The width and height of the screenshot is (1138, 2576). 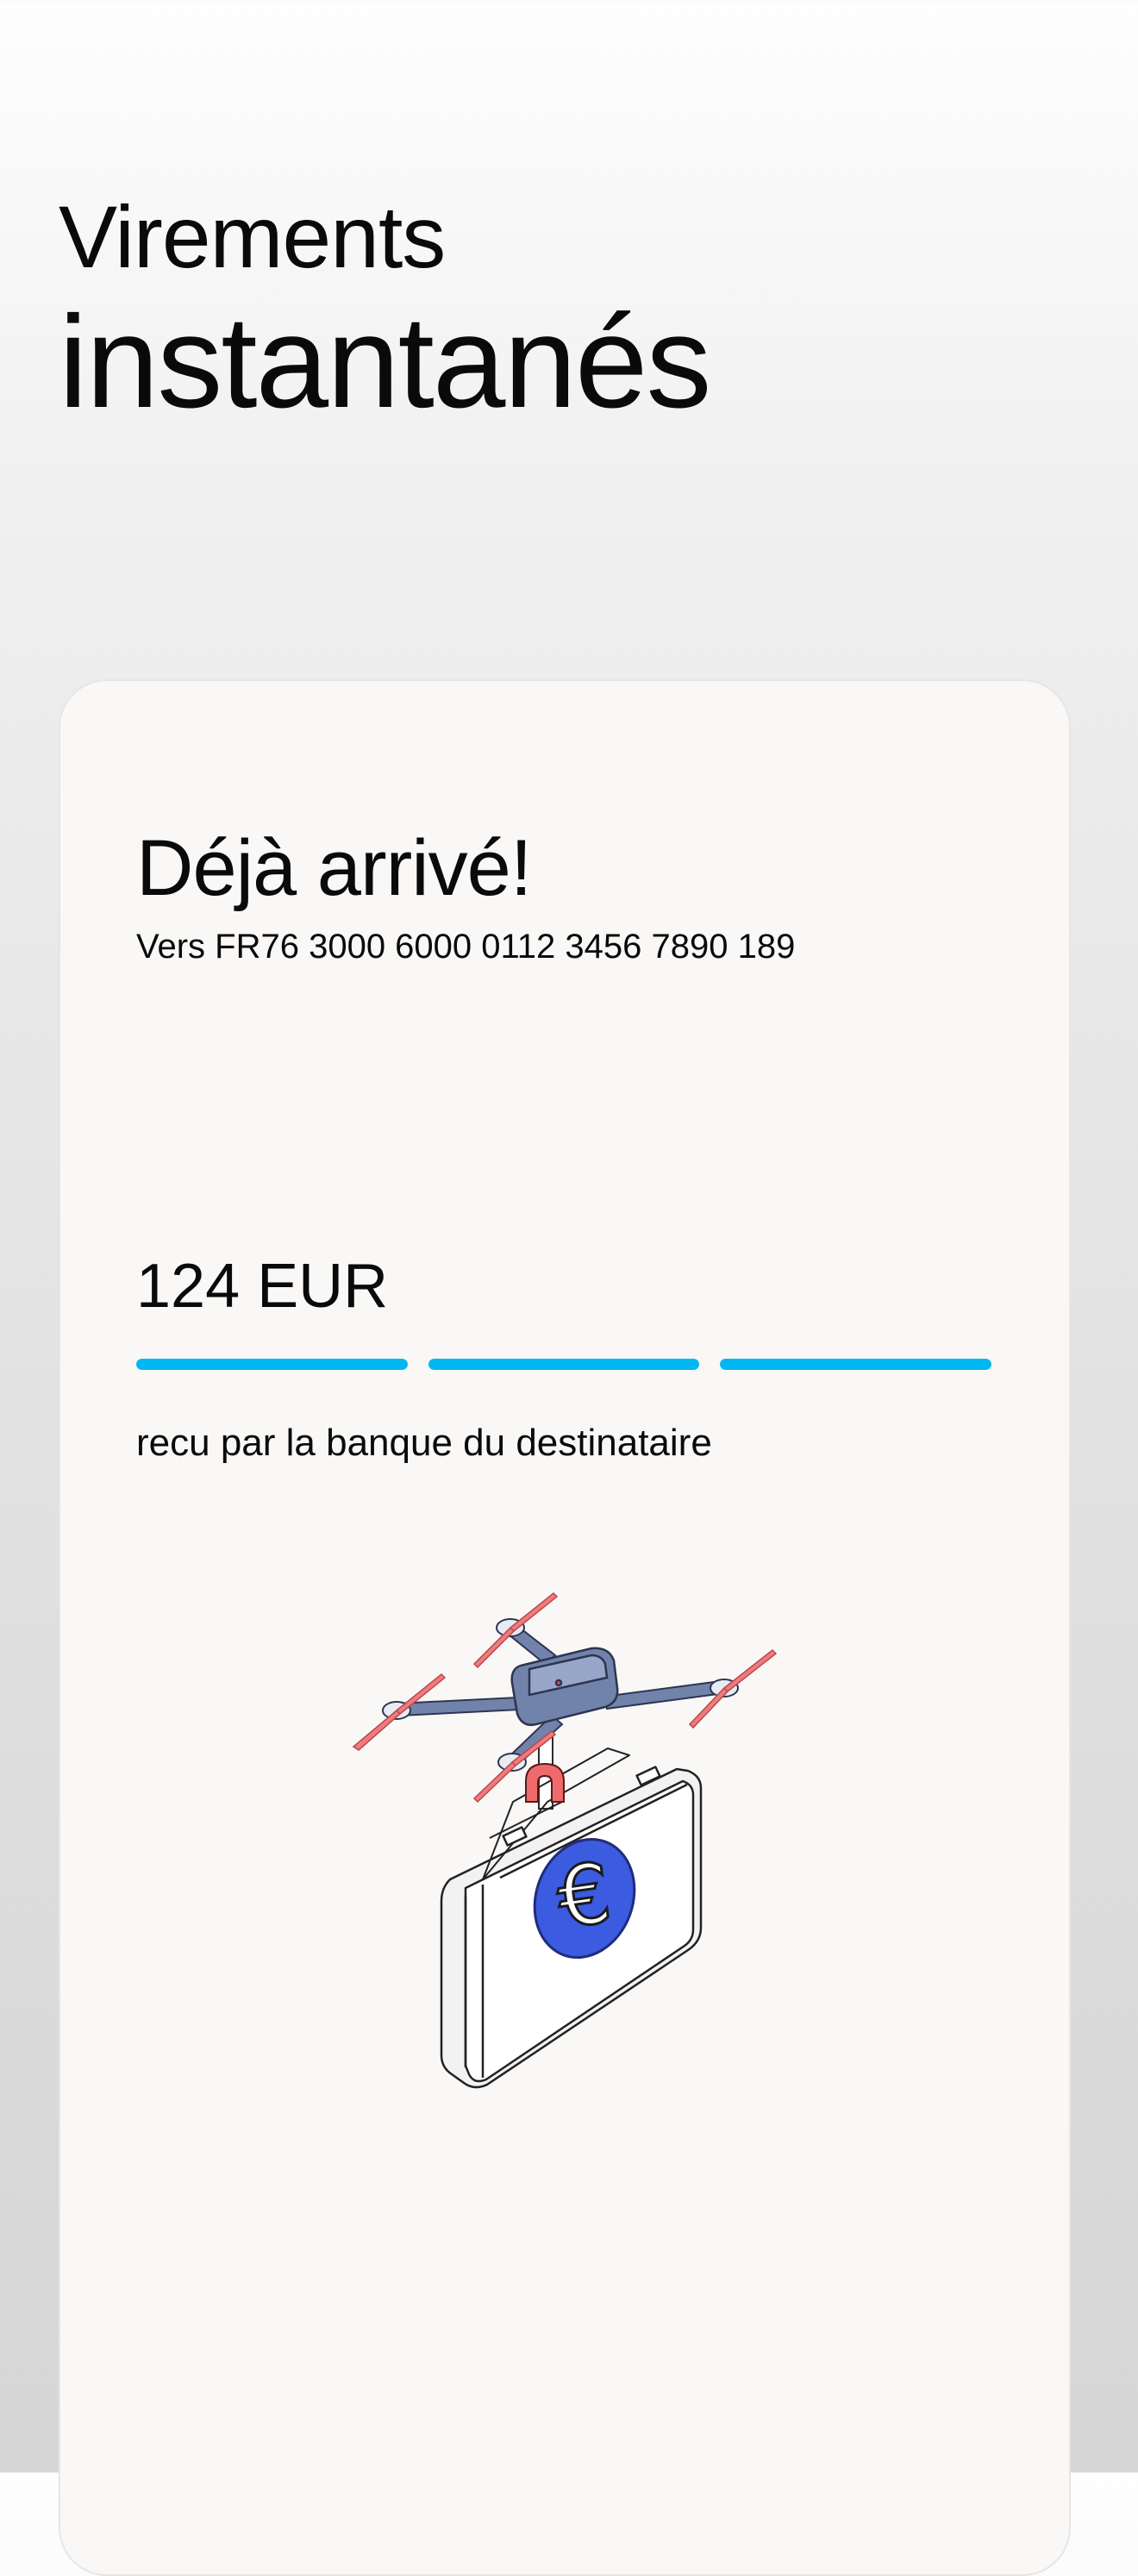 I want to click on page-title-line2: instantanés, so click(x=385, y=362).